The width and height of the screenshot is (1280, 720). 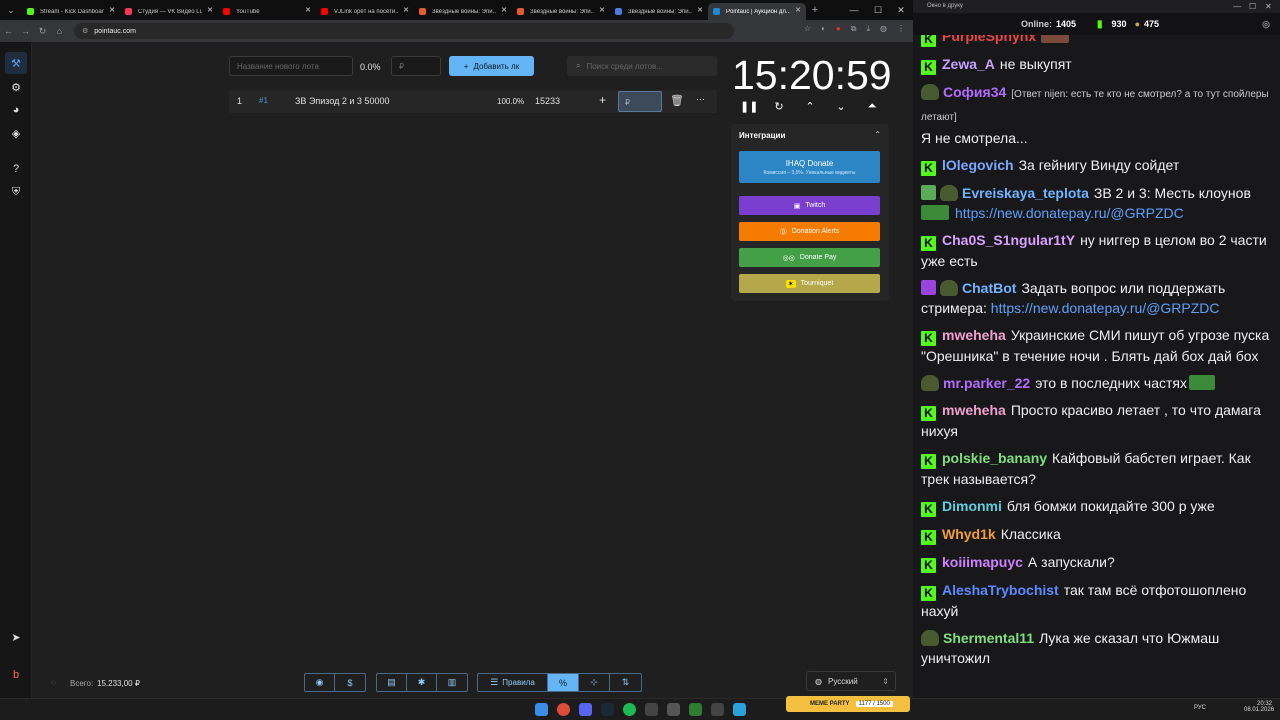 What do you see at coordinates (291, 66) in the screenshot?
I see `new-lot-name-input: Название нового лота` at bounding box center [291, 66].